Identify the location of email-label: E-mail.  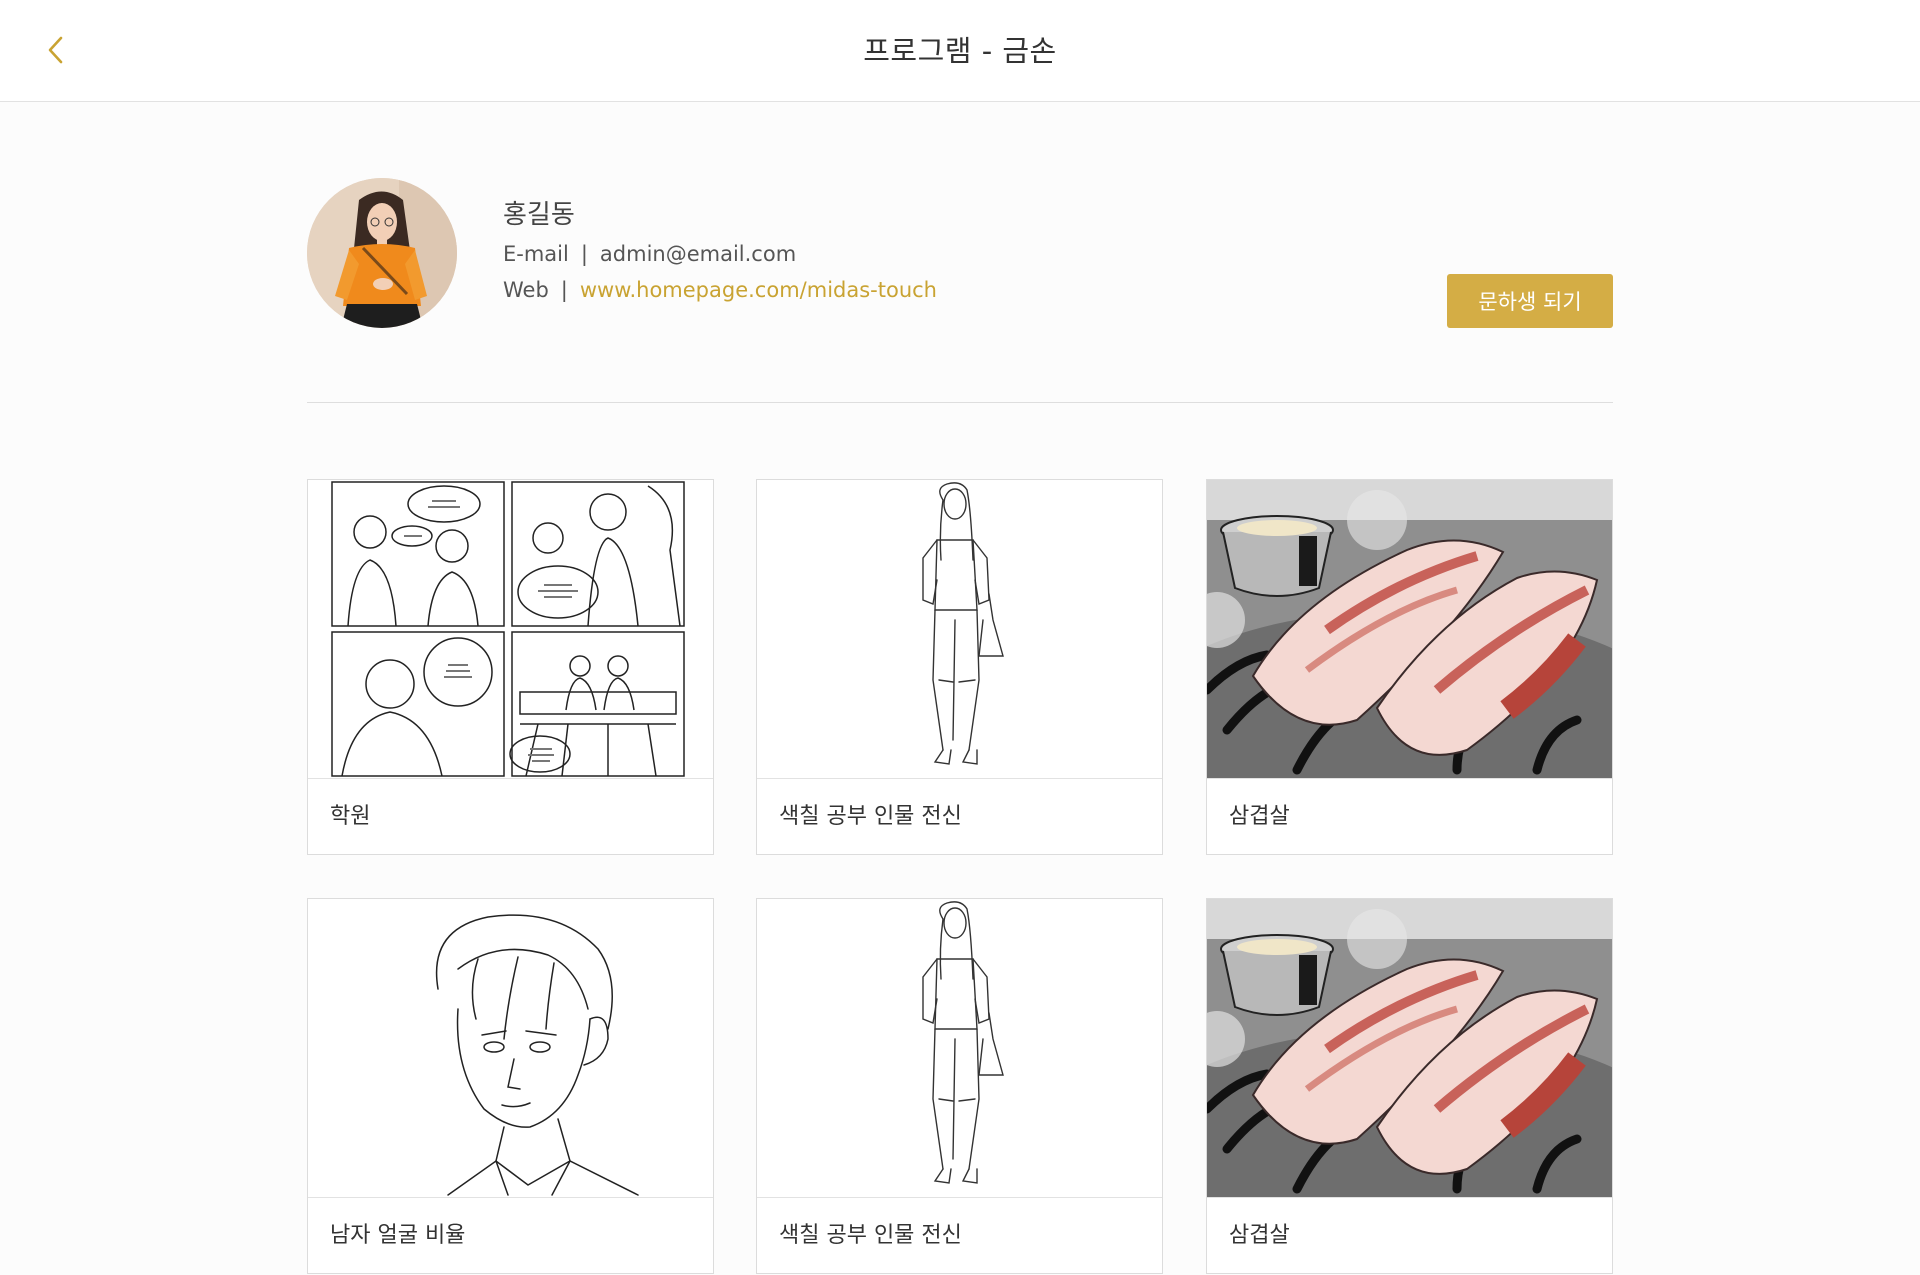
(536, 254).